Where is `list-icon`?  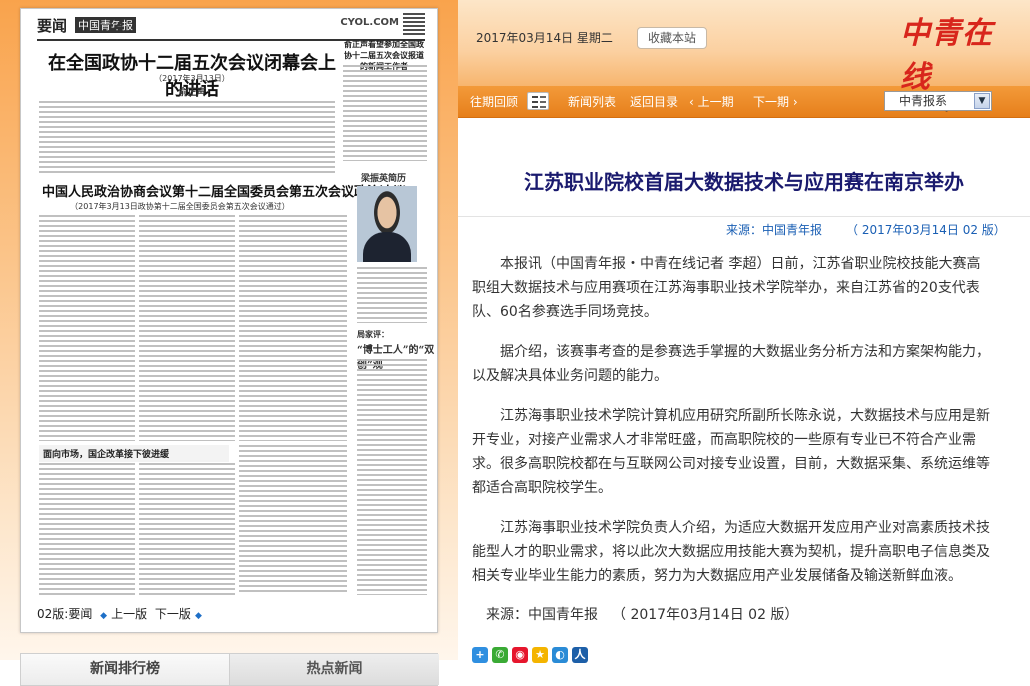
list-icon is located at coordinates (538, 101).